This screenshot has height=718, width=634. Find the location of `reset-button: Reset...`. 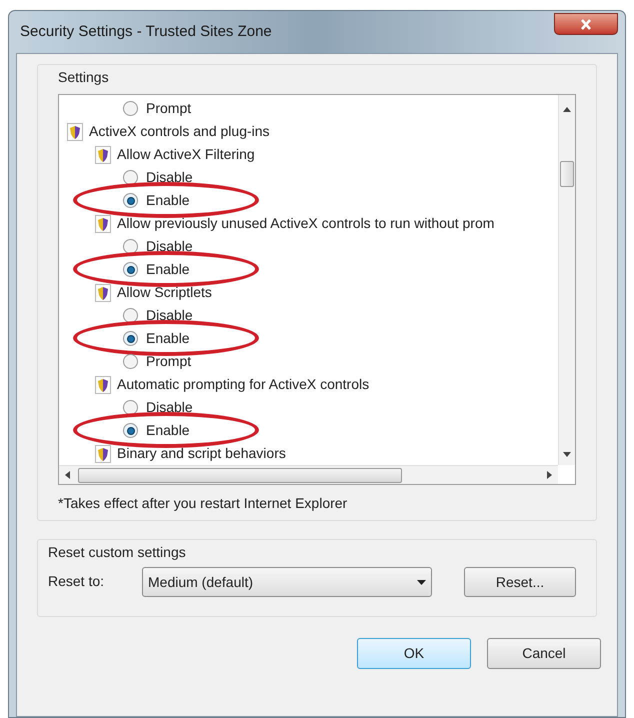

reset-button: Reset... is located at coordinates (520, 582).